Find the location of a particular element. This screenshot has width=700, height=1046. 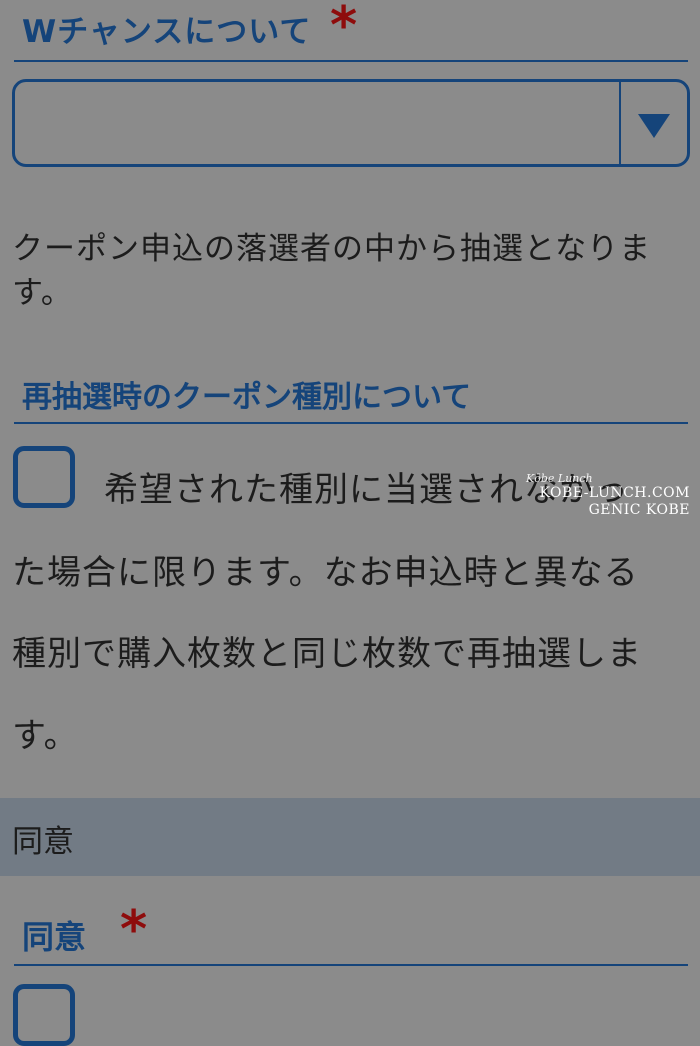

consent-heading-text: 同意 is located at coordinates (54, 937).